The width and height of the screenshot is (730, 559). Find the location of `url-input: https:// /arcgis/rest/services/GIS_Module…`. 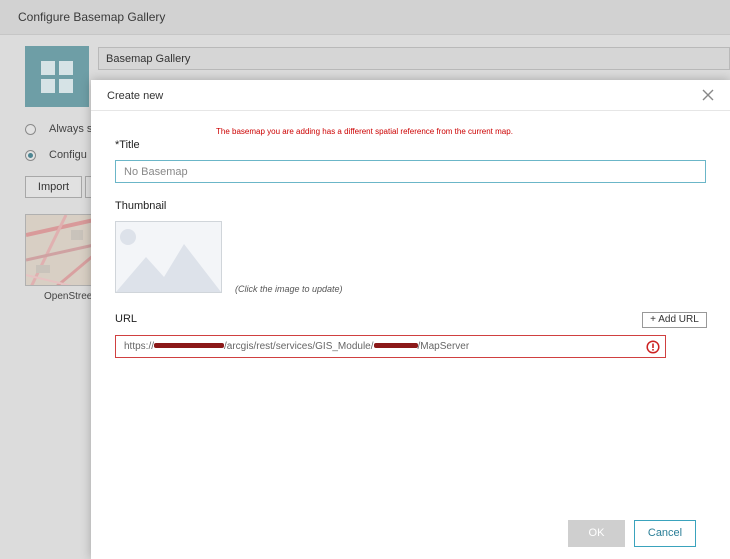

url-input: https:// /arcgis/rest/services/GIS_Module… is located at coordinates (390, 346).